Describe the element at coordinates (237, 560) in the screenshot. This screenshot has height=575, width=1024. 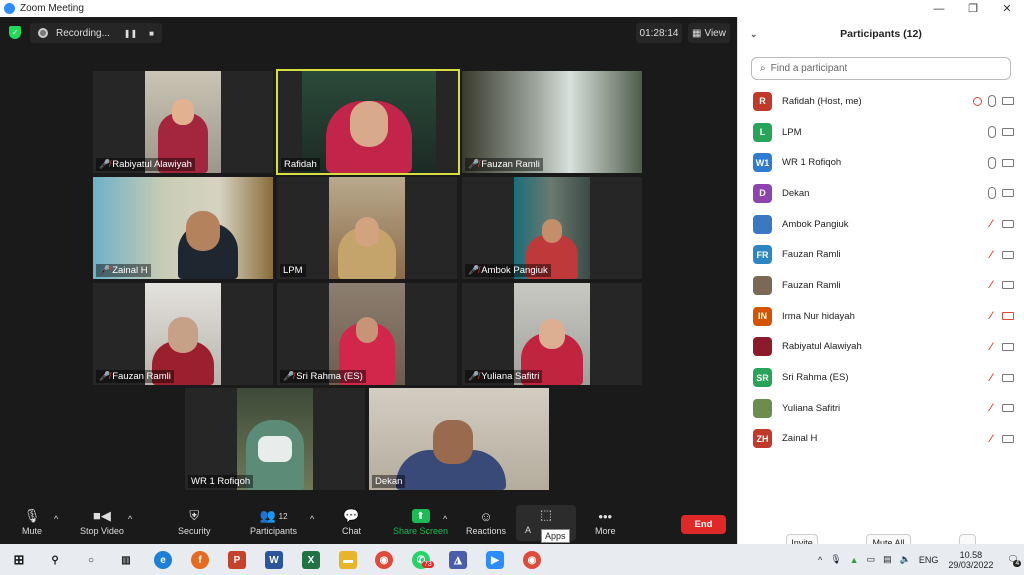
I see `powerpoint-icon: P` at that location.